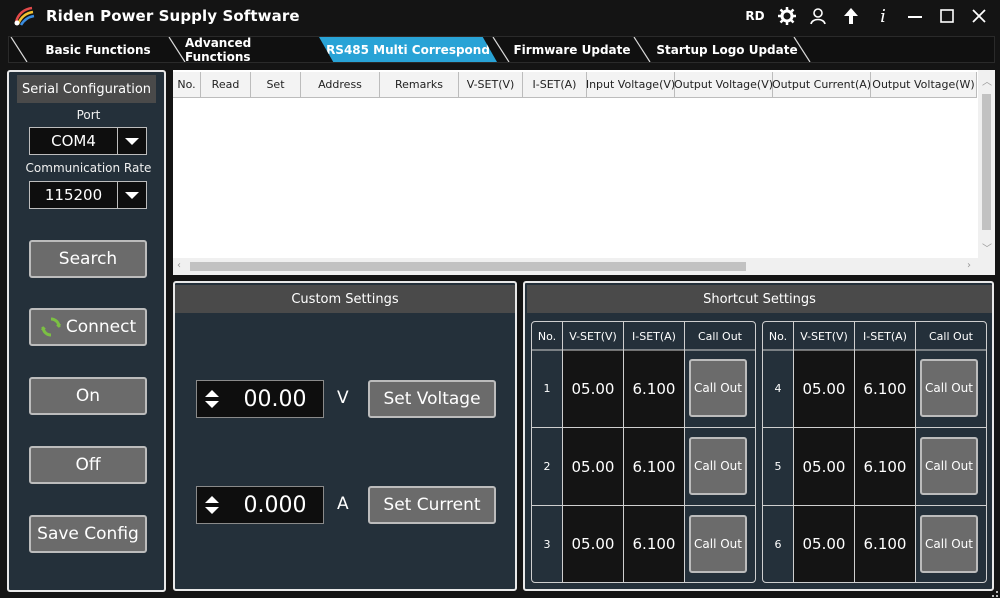 This screenshot has width=1000, height=598. What do you see at coordinates (173, 16) in the screenshot?
I see `window-title: Riden Power Supply Software` at bounding box center [173, 16].